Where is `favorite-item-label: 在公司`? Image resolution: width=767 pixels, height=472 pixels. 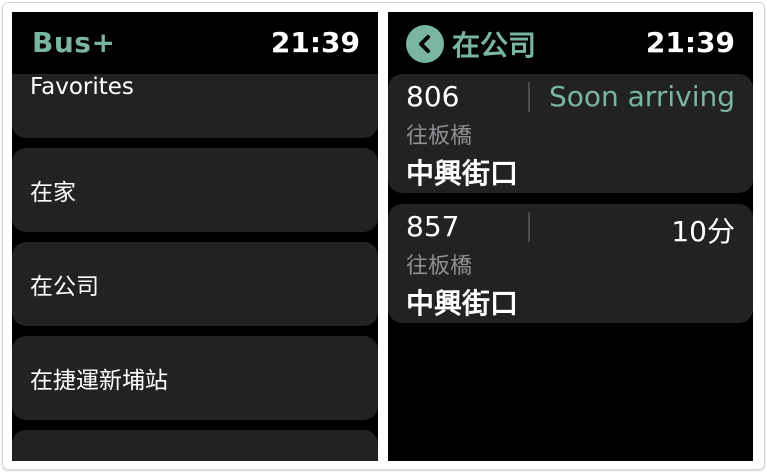 favorite-item-label: 在公司 is located at coordinates (64, 287).